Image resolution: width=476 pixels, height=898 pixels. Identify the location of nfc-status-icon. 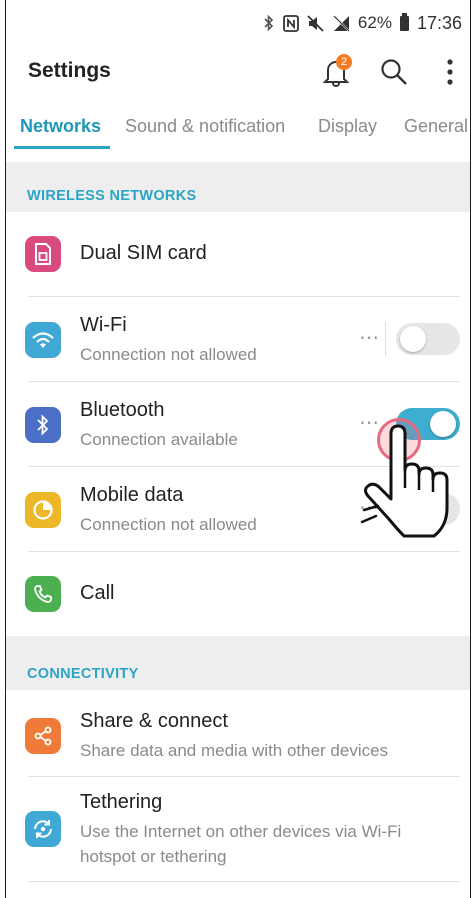
(291, 23).